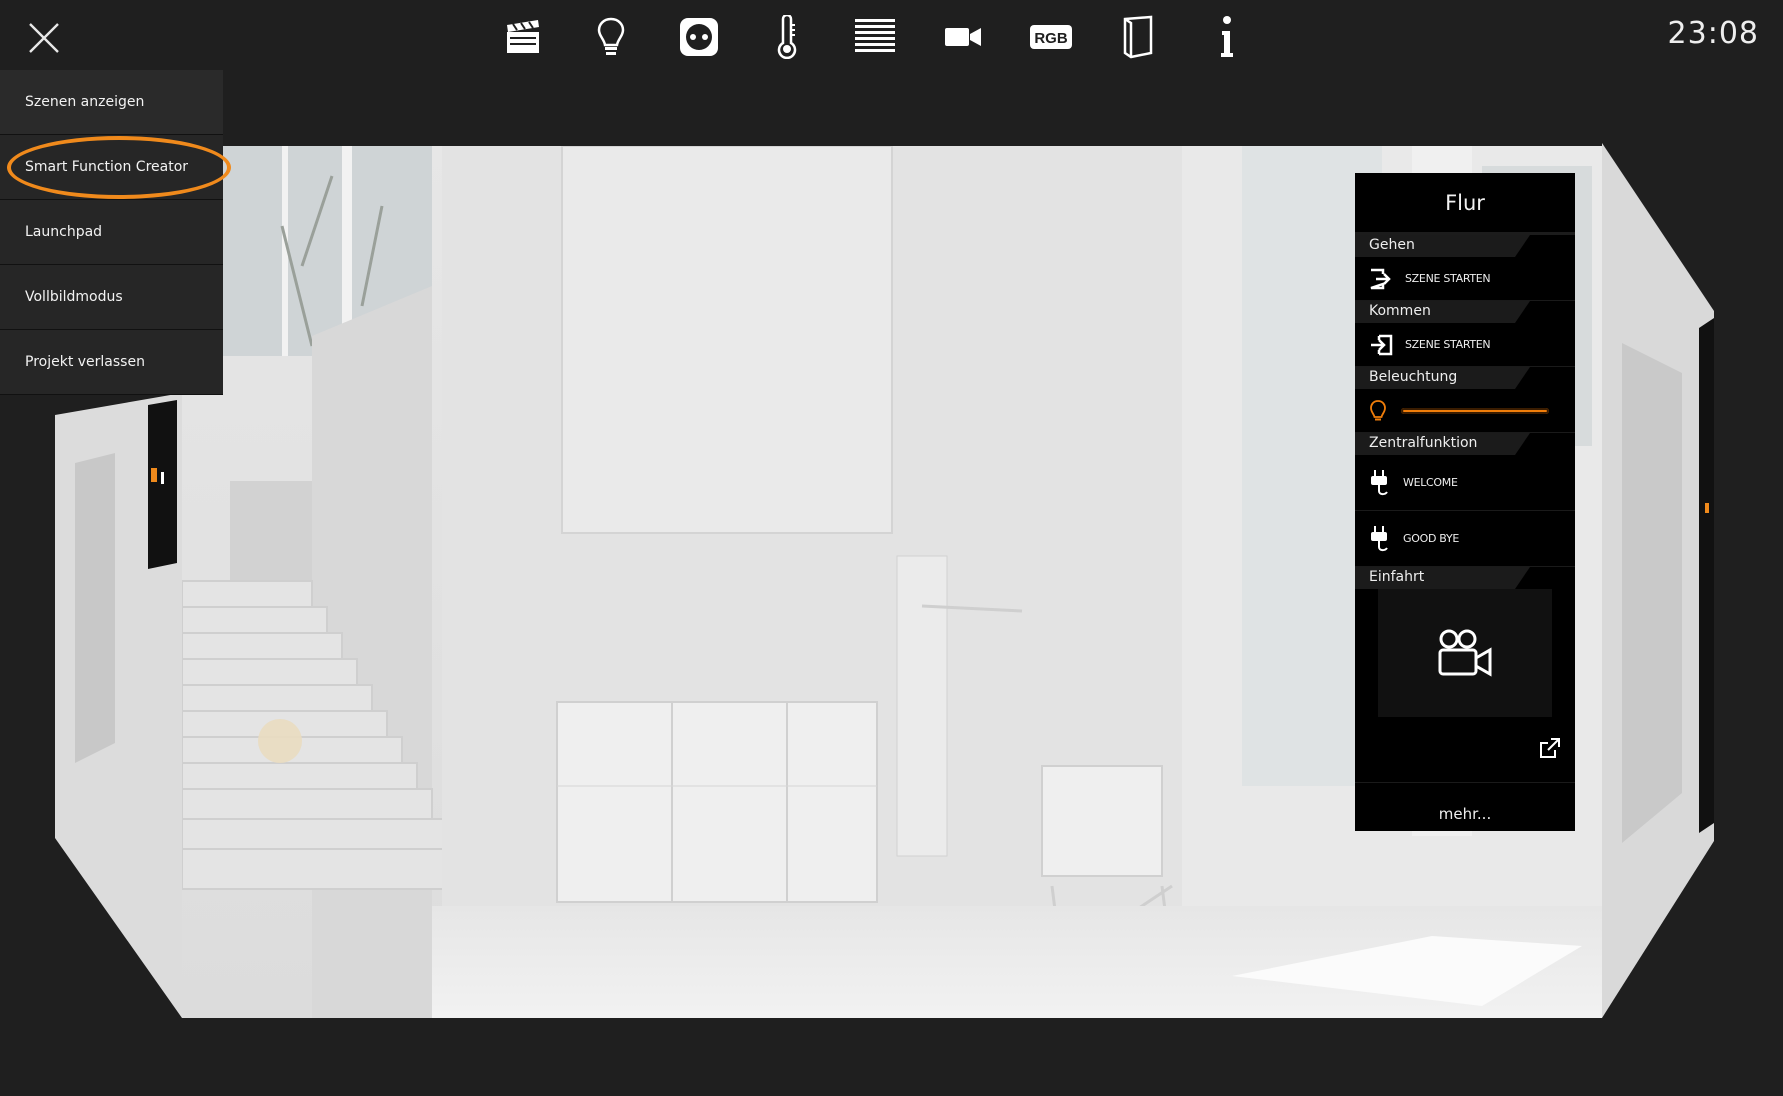 The image size is (1783, 1096). I want to click on clock: 23:08, so click(1713, 33).